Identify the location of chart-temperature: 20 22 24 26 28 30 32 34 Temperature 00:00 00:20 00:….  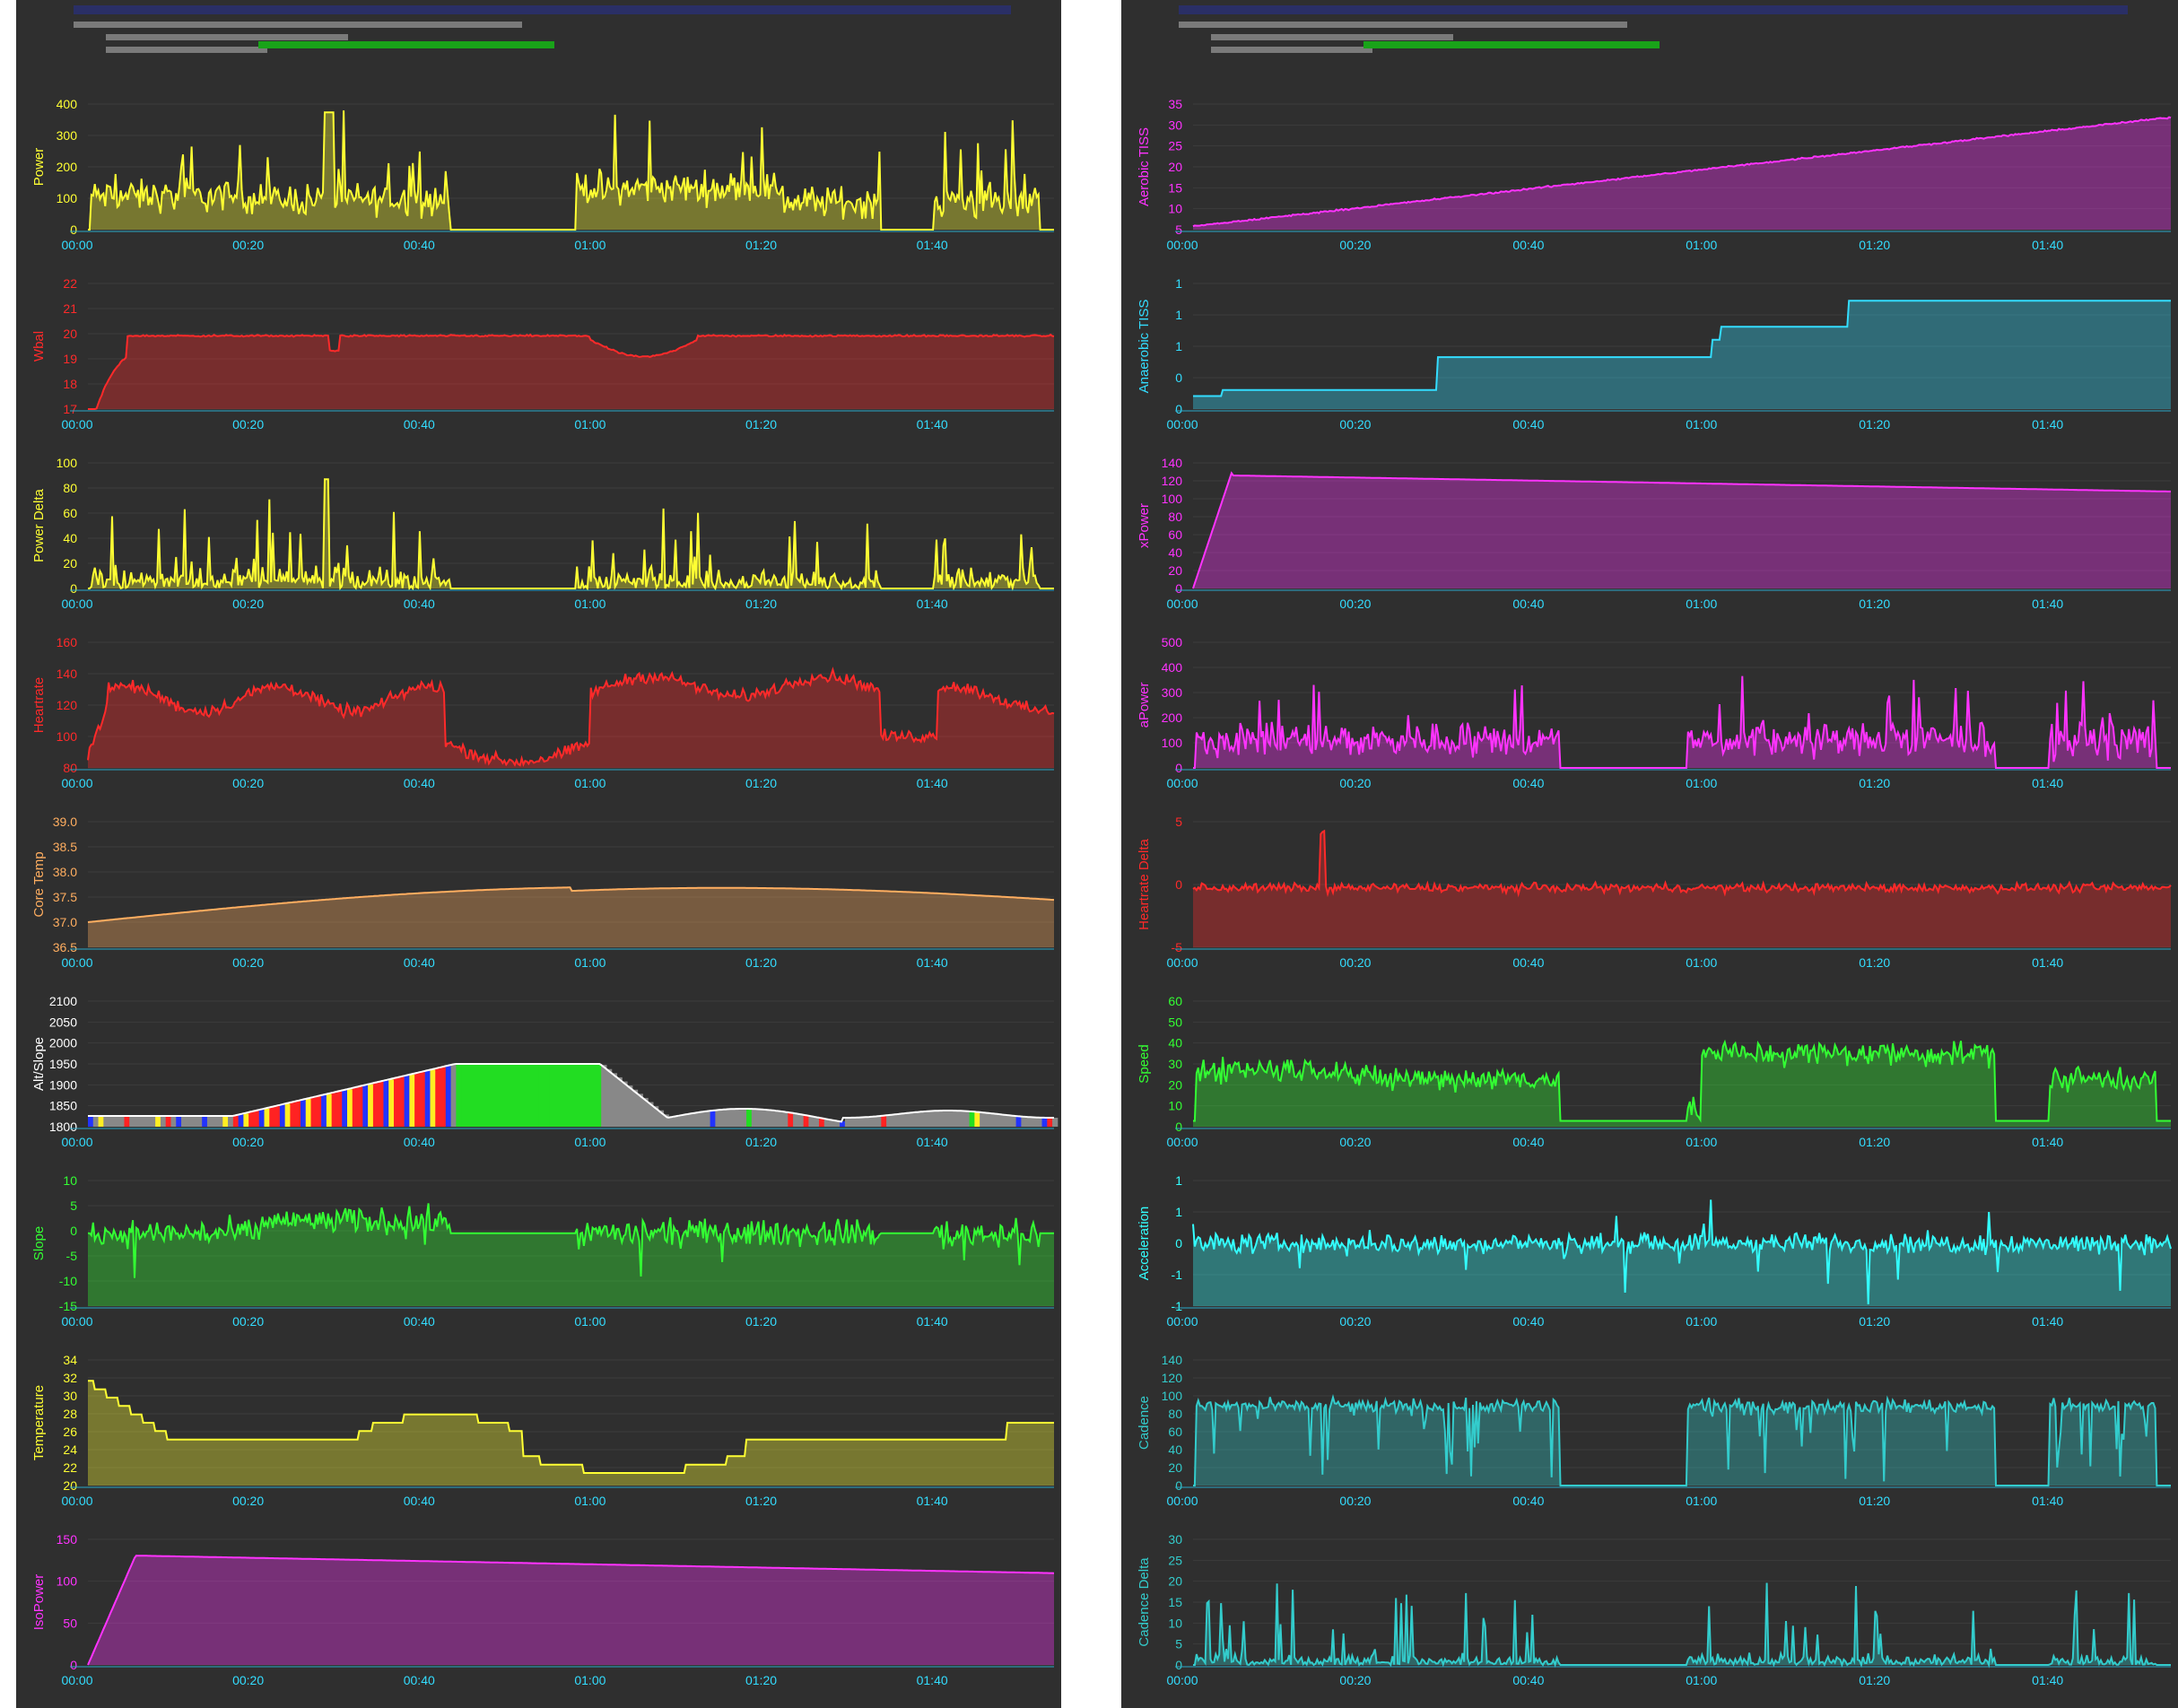
(542, 1430).